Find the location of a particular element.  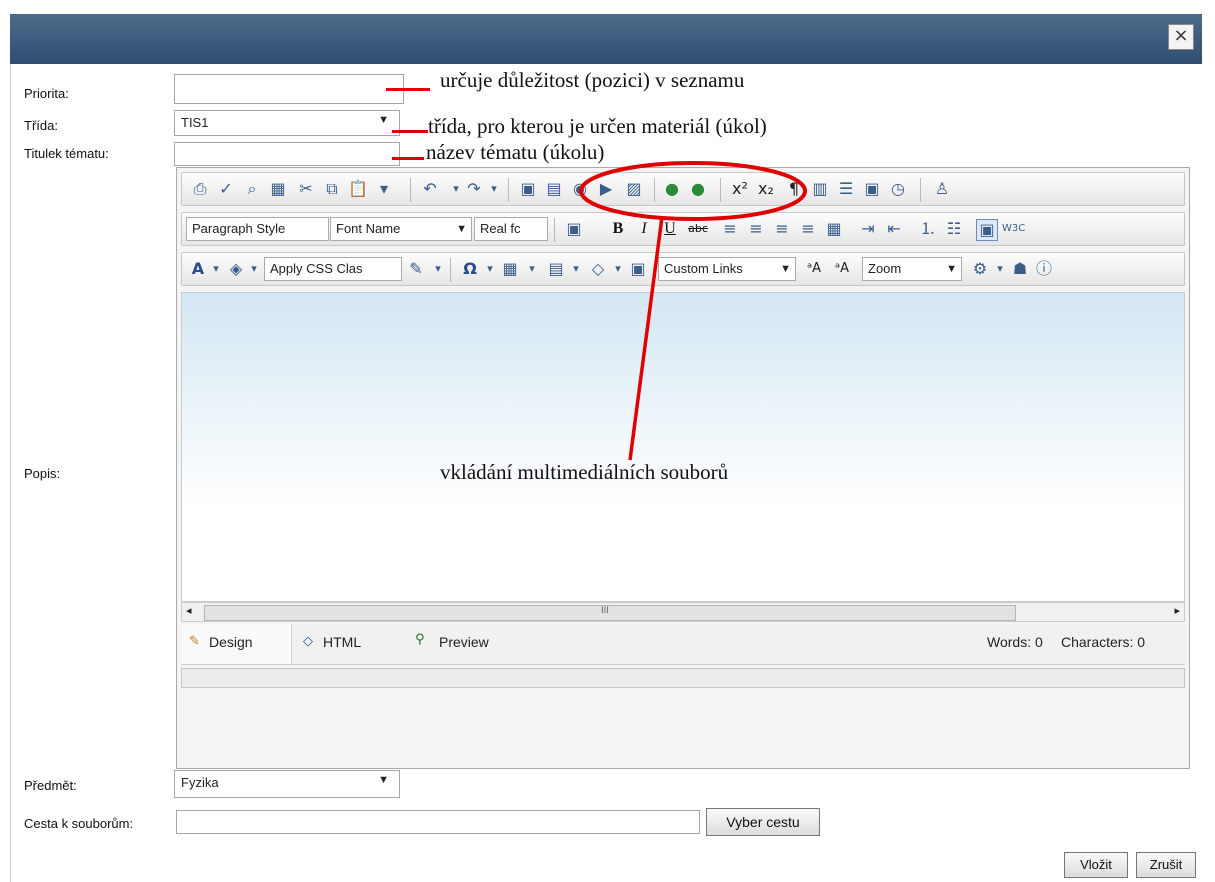

multimedia-highlight-ellipse is located at coordinates (693, 191).